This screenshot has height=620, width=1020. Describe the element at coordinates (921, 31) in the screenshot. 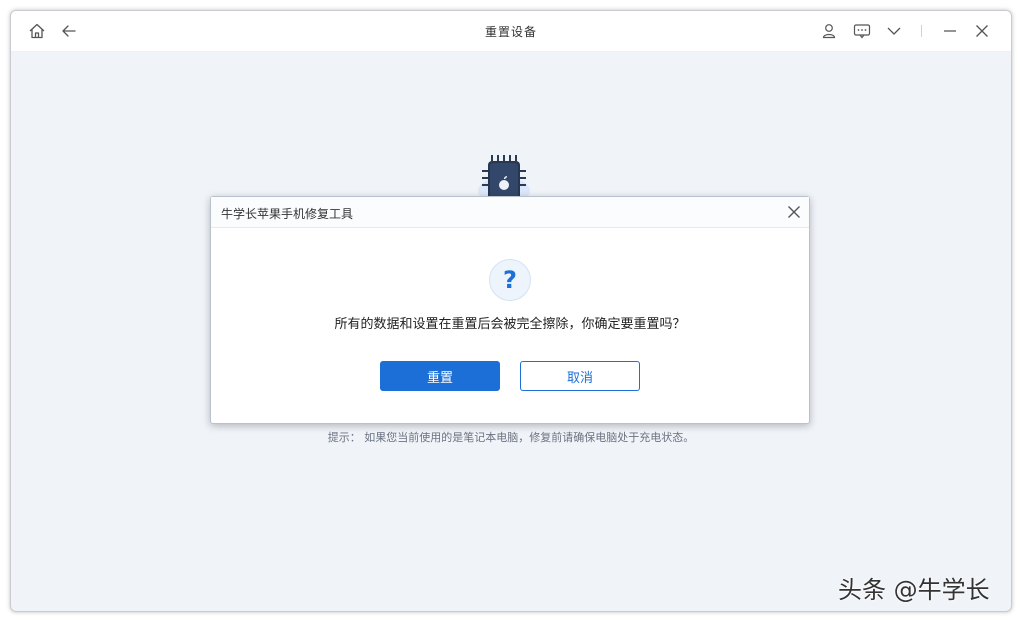

I see `title-bar-divider` at that location.